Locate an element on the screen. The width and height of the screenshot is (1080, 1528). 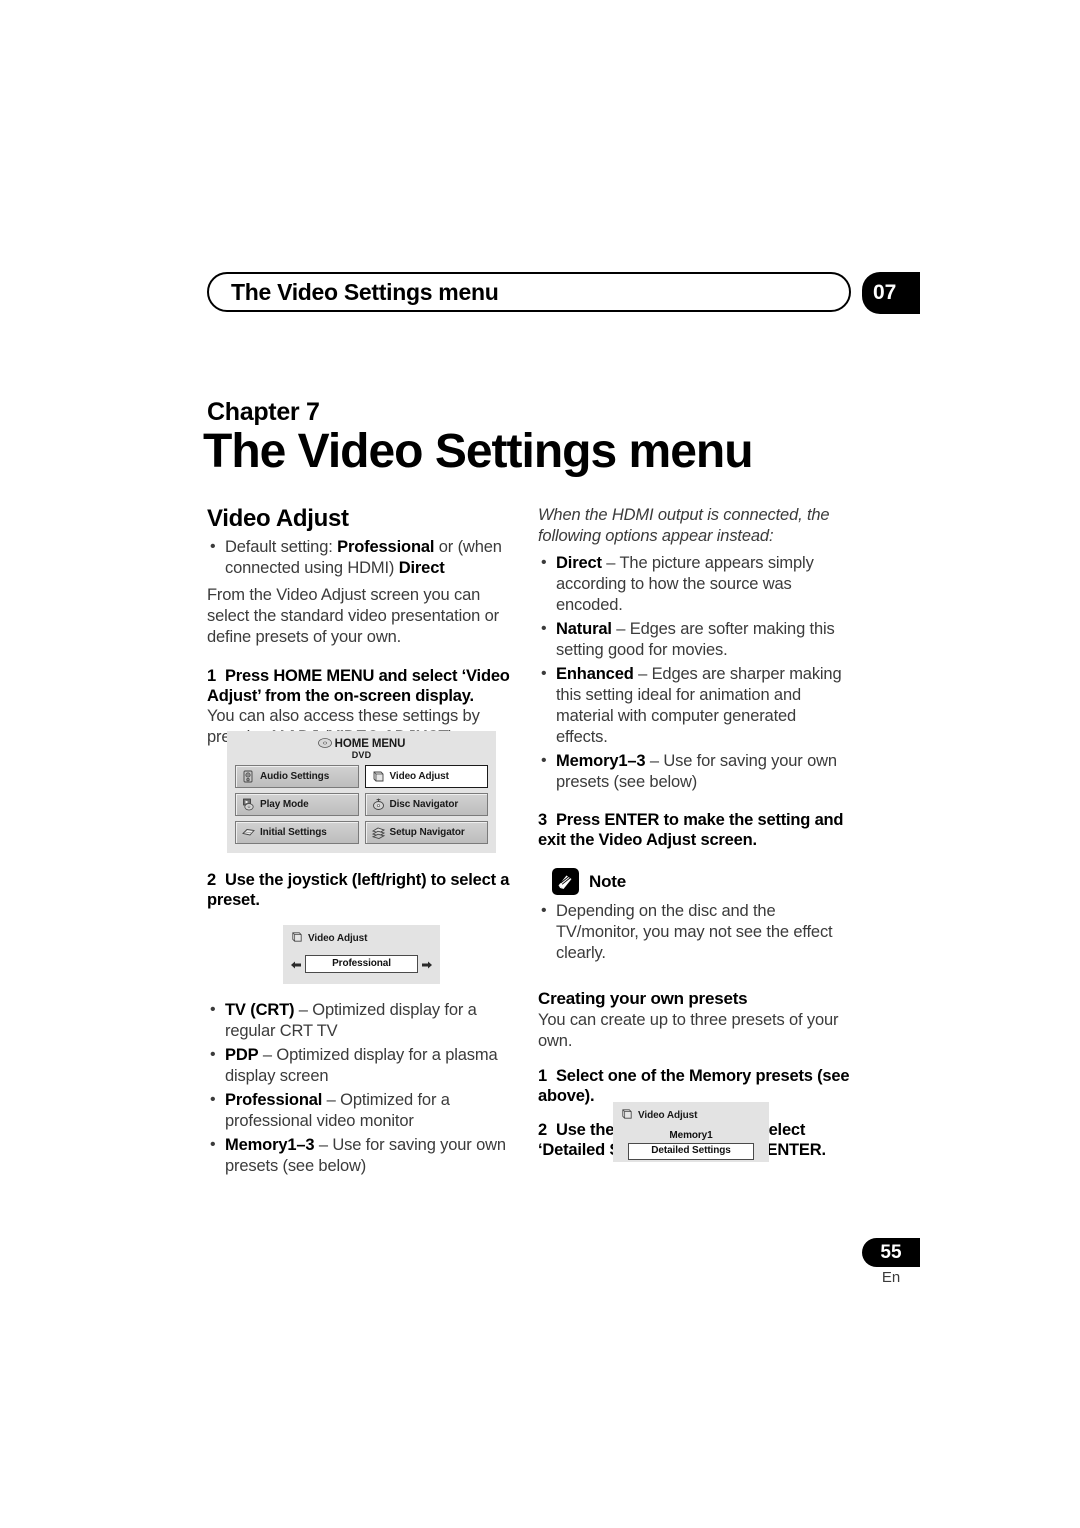
default-setting-lead: Default setting: is located at coordinates (281, 547).